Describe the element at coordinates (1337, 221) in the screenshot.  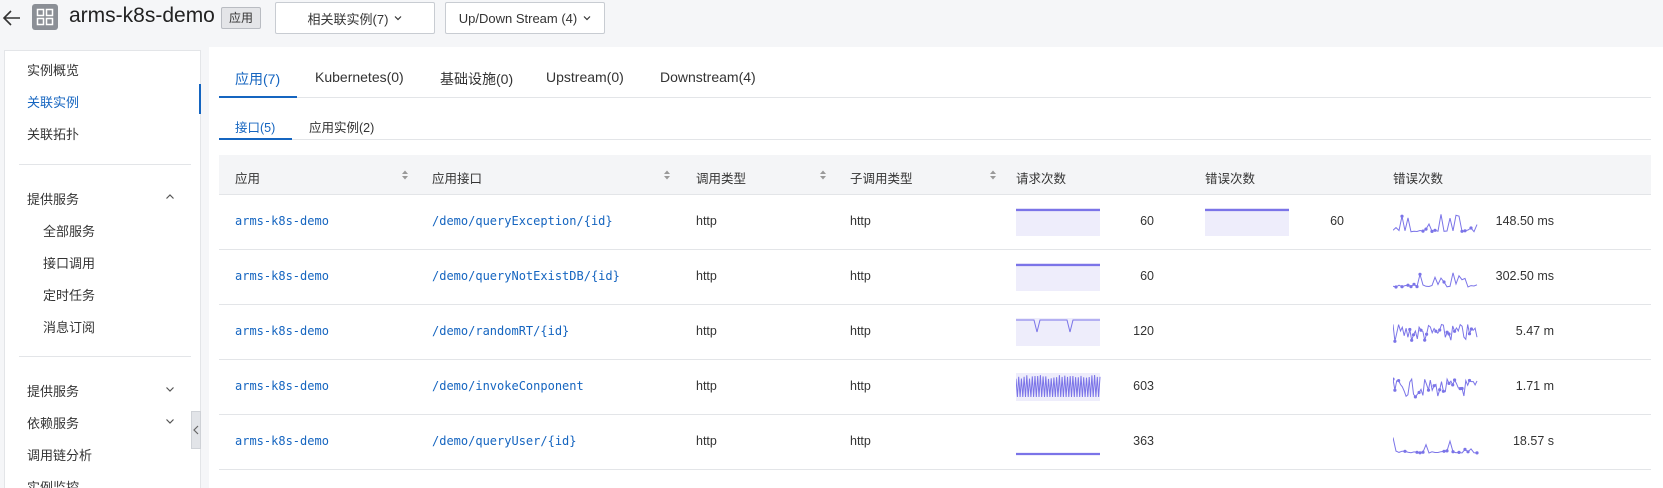
I see `errors-value: 60` at that location.